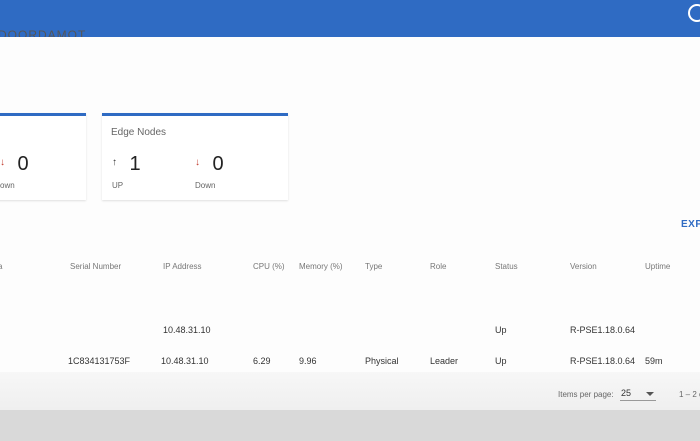 The height and width of the screenshot is (441, 700). Describe the element at coordinates (7, 185) in the screenshot. I see `left-down-label: own` at that location.